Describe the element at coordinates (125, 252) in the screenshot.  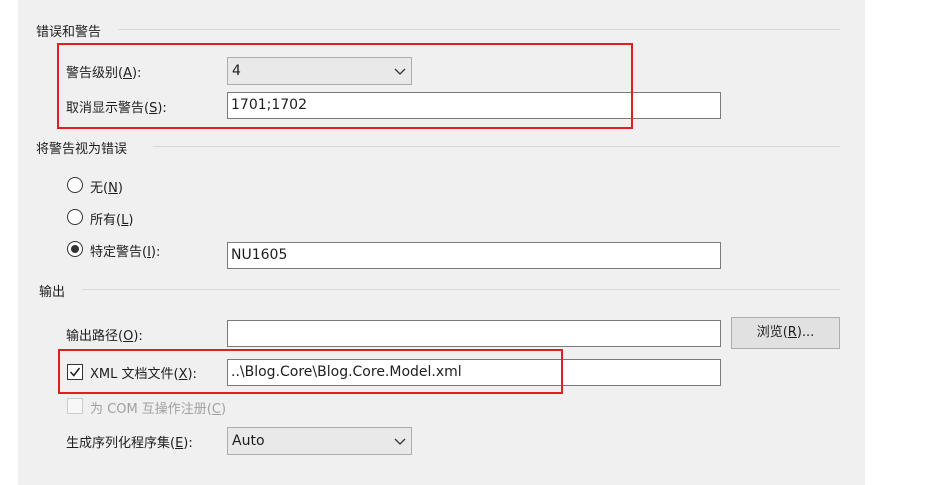
I see `radio-specific-label: 特定警告(I):` at that location.